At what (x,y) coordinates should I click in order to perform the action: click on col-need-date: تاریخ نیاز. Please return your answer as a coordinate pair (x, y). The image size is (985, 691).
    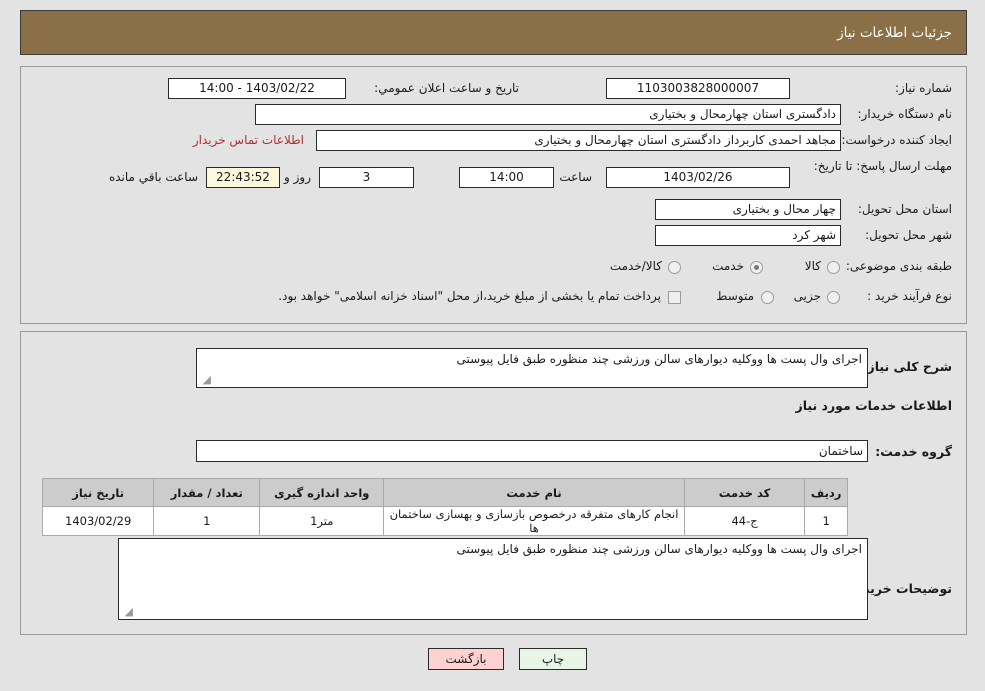
    Looking at the image, I should click on (98, 492).